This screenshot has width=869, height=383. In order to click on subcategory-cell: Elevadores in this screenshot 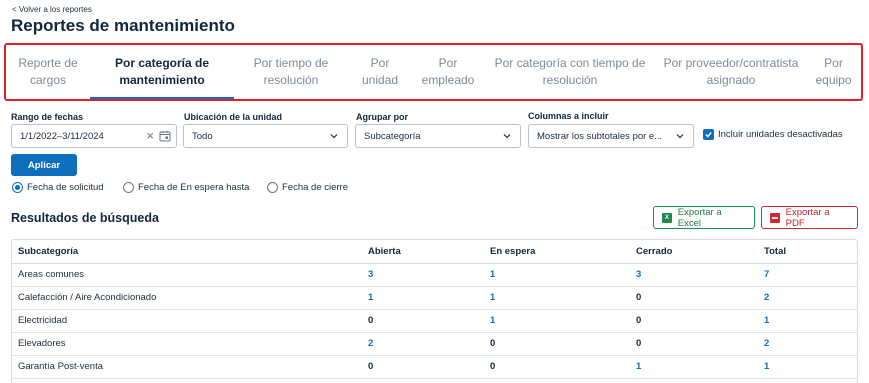, I will do `click(187, 344)`.